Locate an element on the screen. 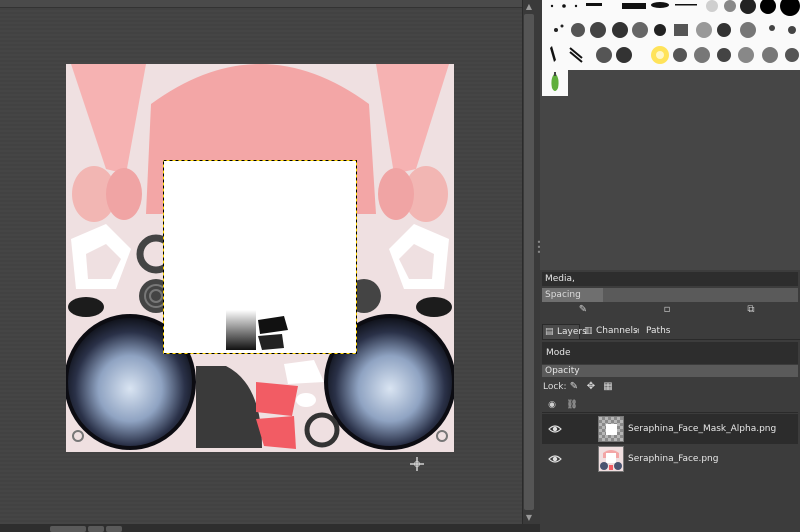 The width and height of the screenshot is (800, 532). new-brush-icon: ▫ is located at coordinates (667, 310).